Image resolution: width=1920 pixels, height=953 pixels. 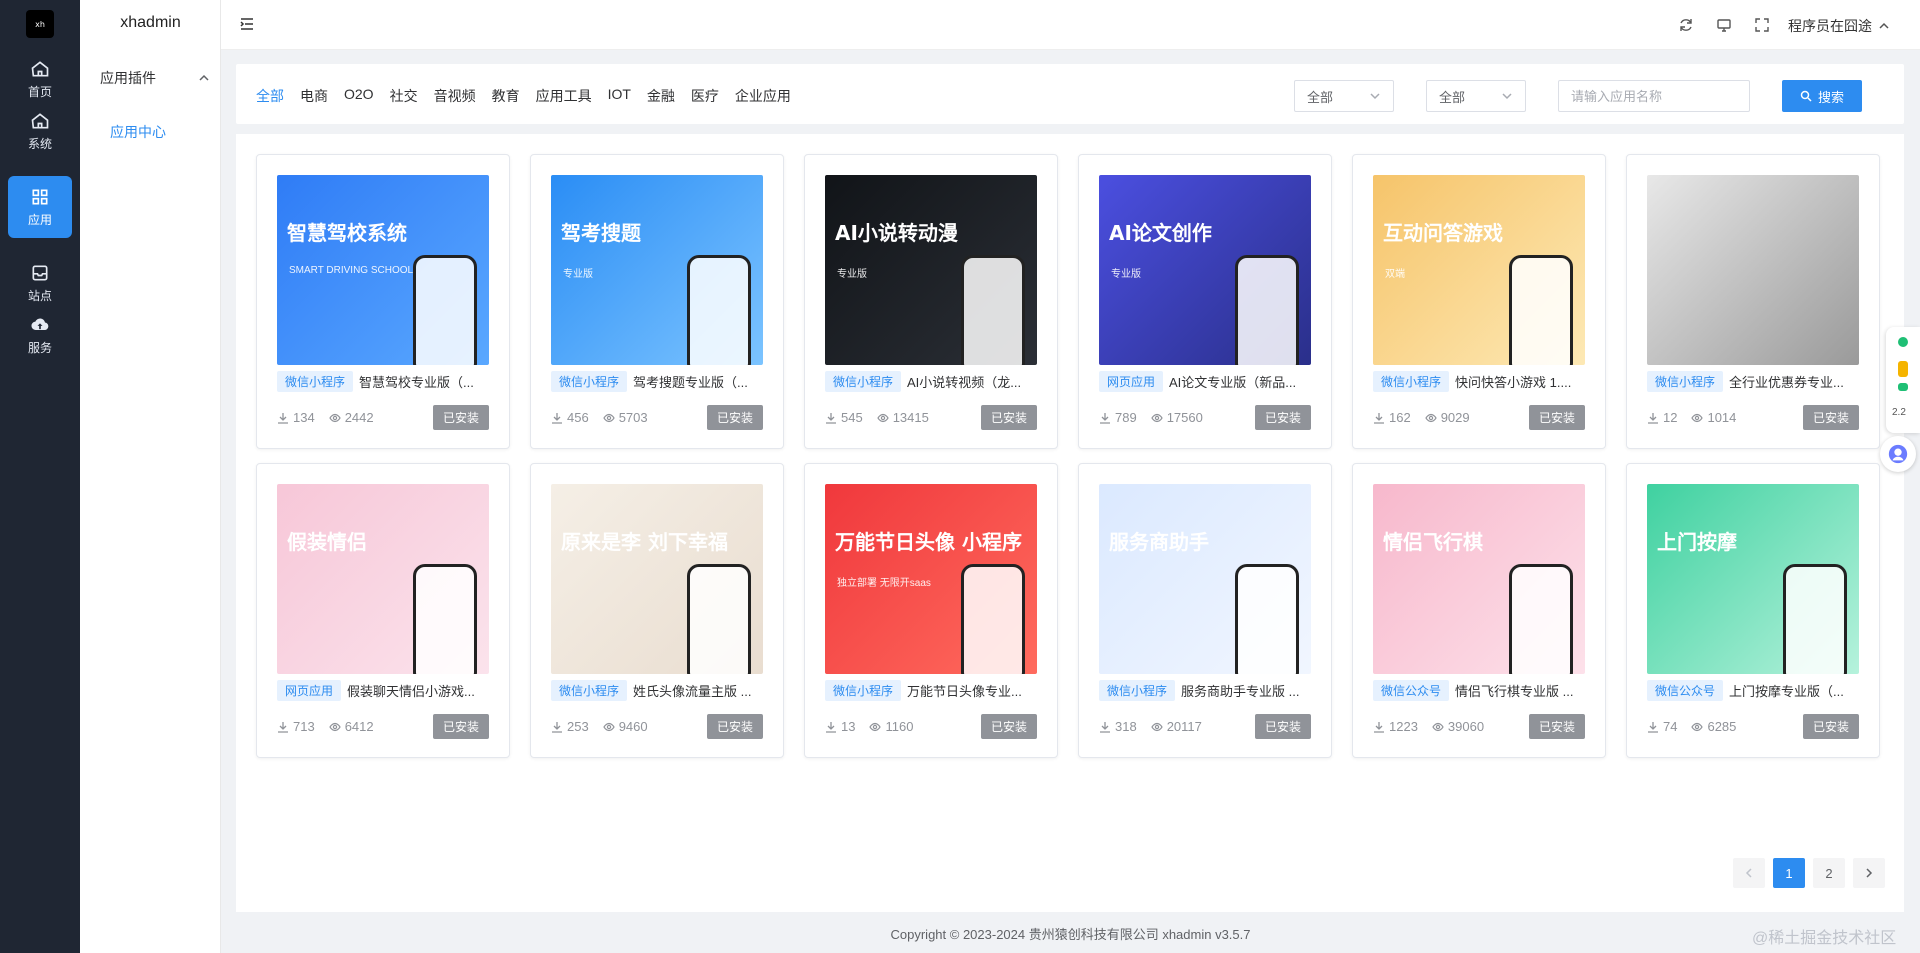 I want to click on app-thumbnail: 智慧驾校系统 SMART DRIVING SCHOOL, so click(x=383, y=270).